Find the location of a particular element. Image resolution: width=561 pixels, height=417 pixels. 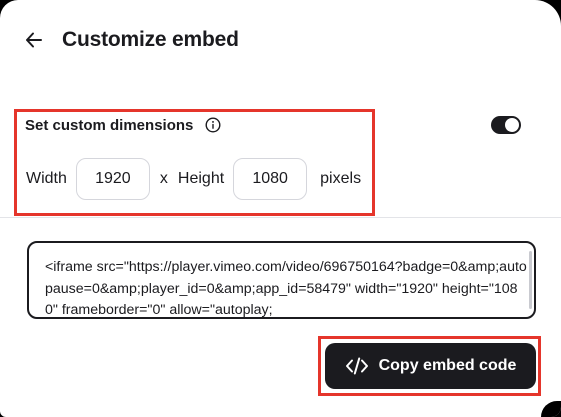

height-input is located at coordinates (270, 178).